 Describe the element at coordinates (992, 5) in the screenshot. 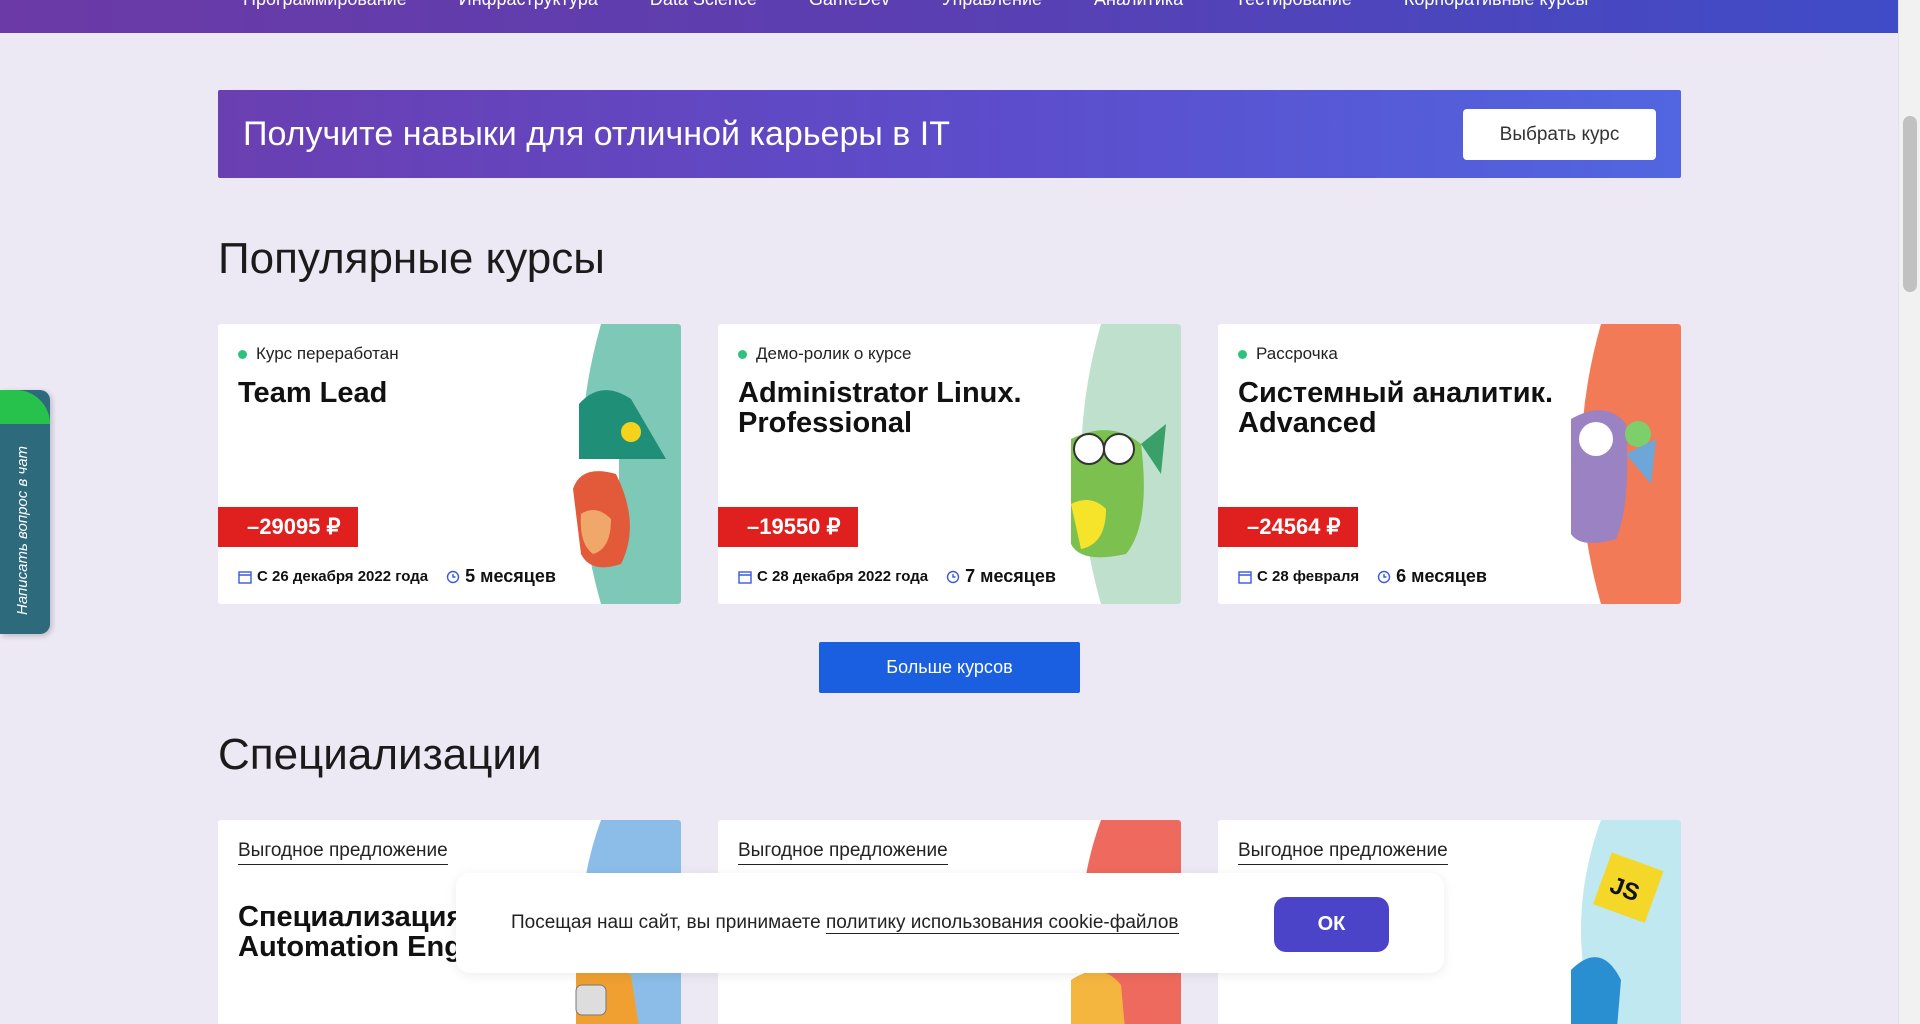

I see `nav-item-management: Управление` at that location.